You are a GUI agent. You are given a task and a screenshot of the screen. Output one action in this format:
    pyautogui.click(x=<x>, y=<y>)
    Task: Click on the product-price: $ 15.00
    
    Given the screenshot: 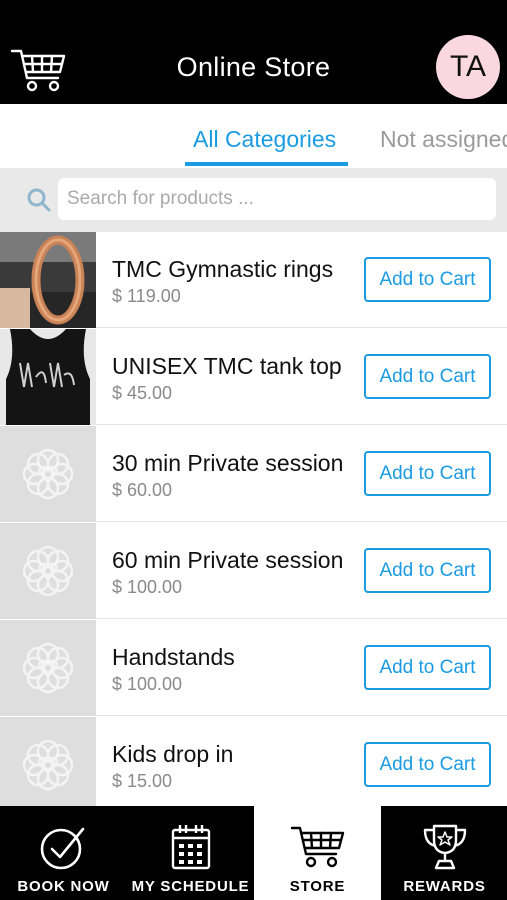 What is the action you would take?
    pyautogui.click(x=142, y=781)
    